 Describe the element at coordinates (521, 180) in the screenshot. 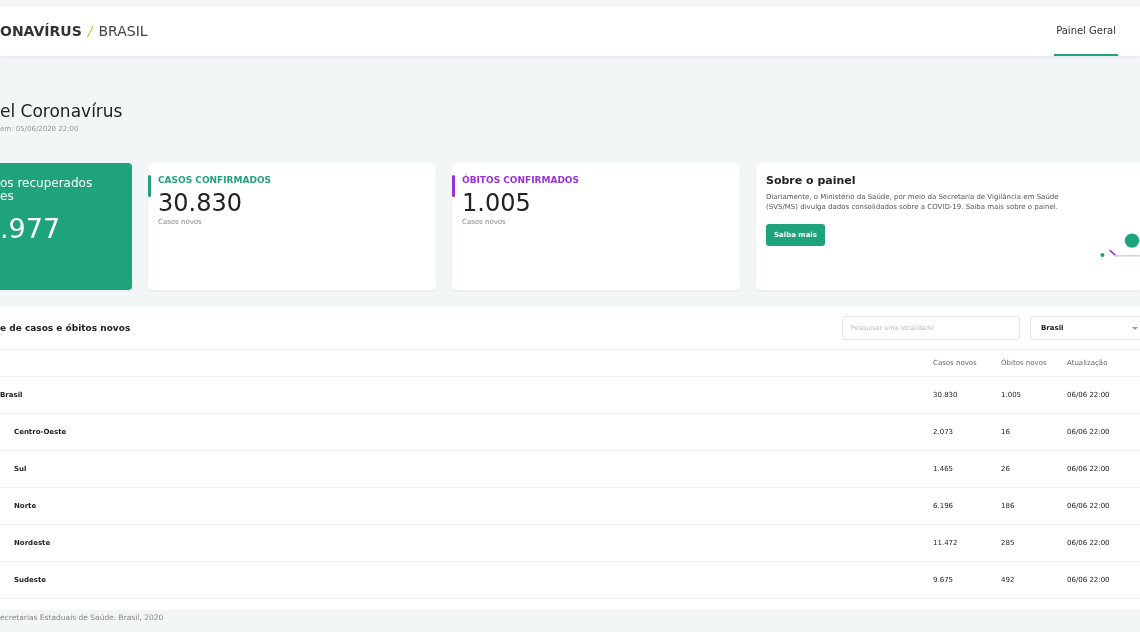

I see `card-title: ÓBITOS CONFIRMADOS` at that location.